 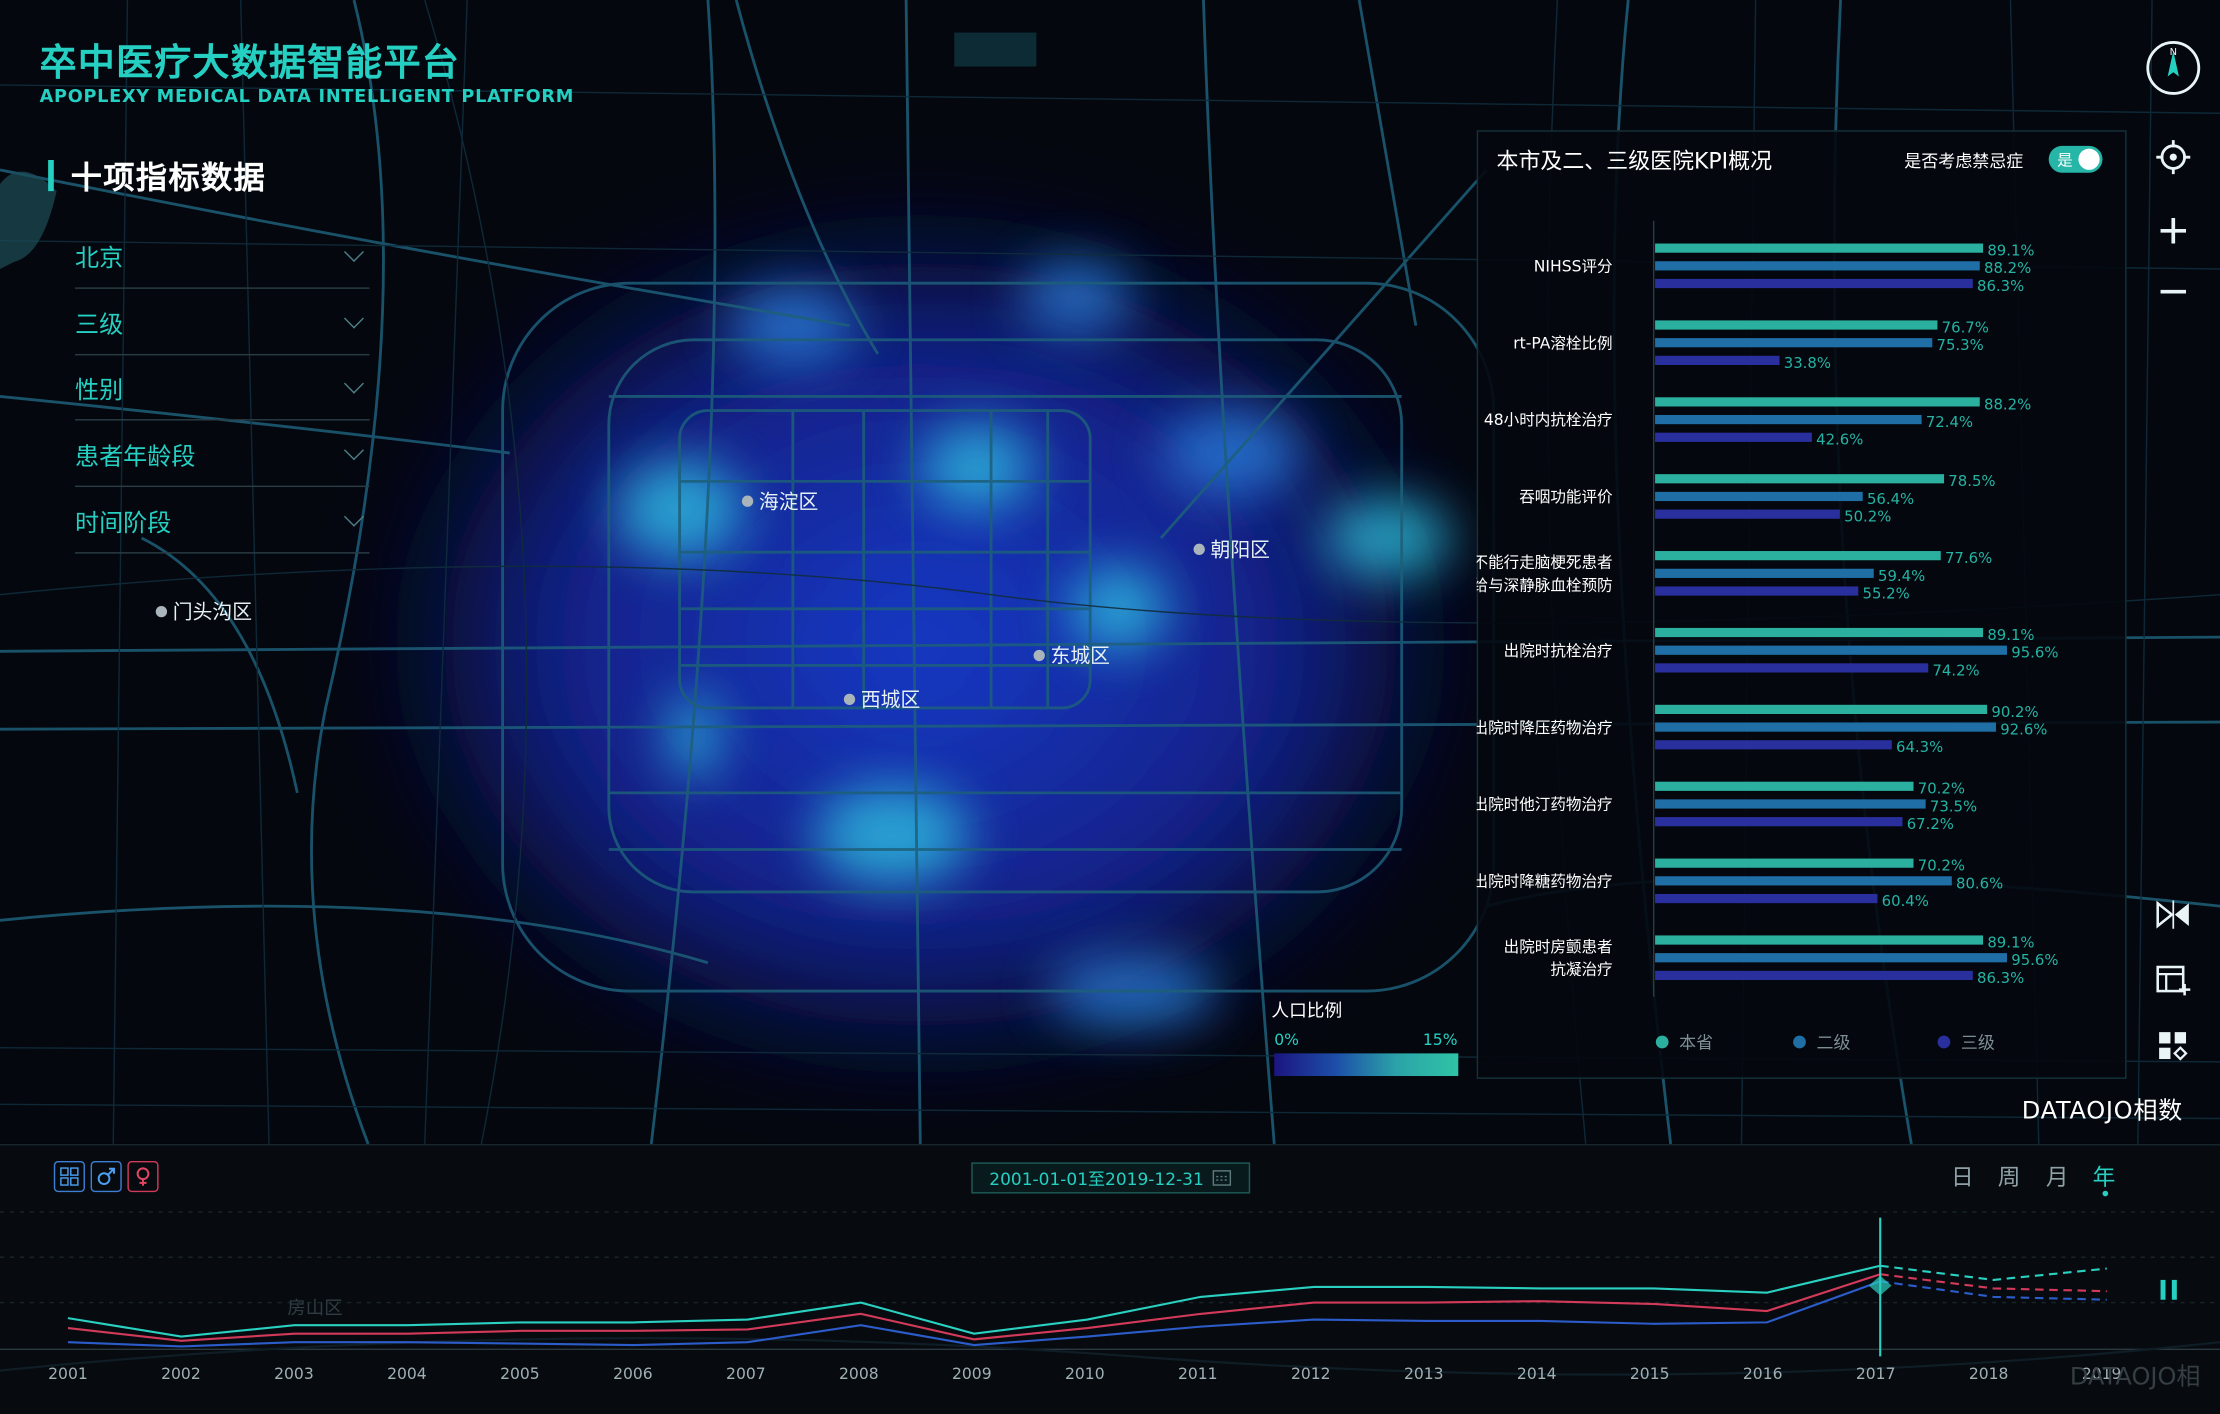 I want to click on timeline-year-label: 2016, so click(x=1763, y=1374).